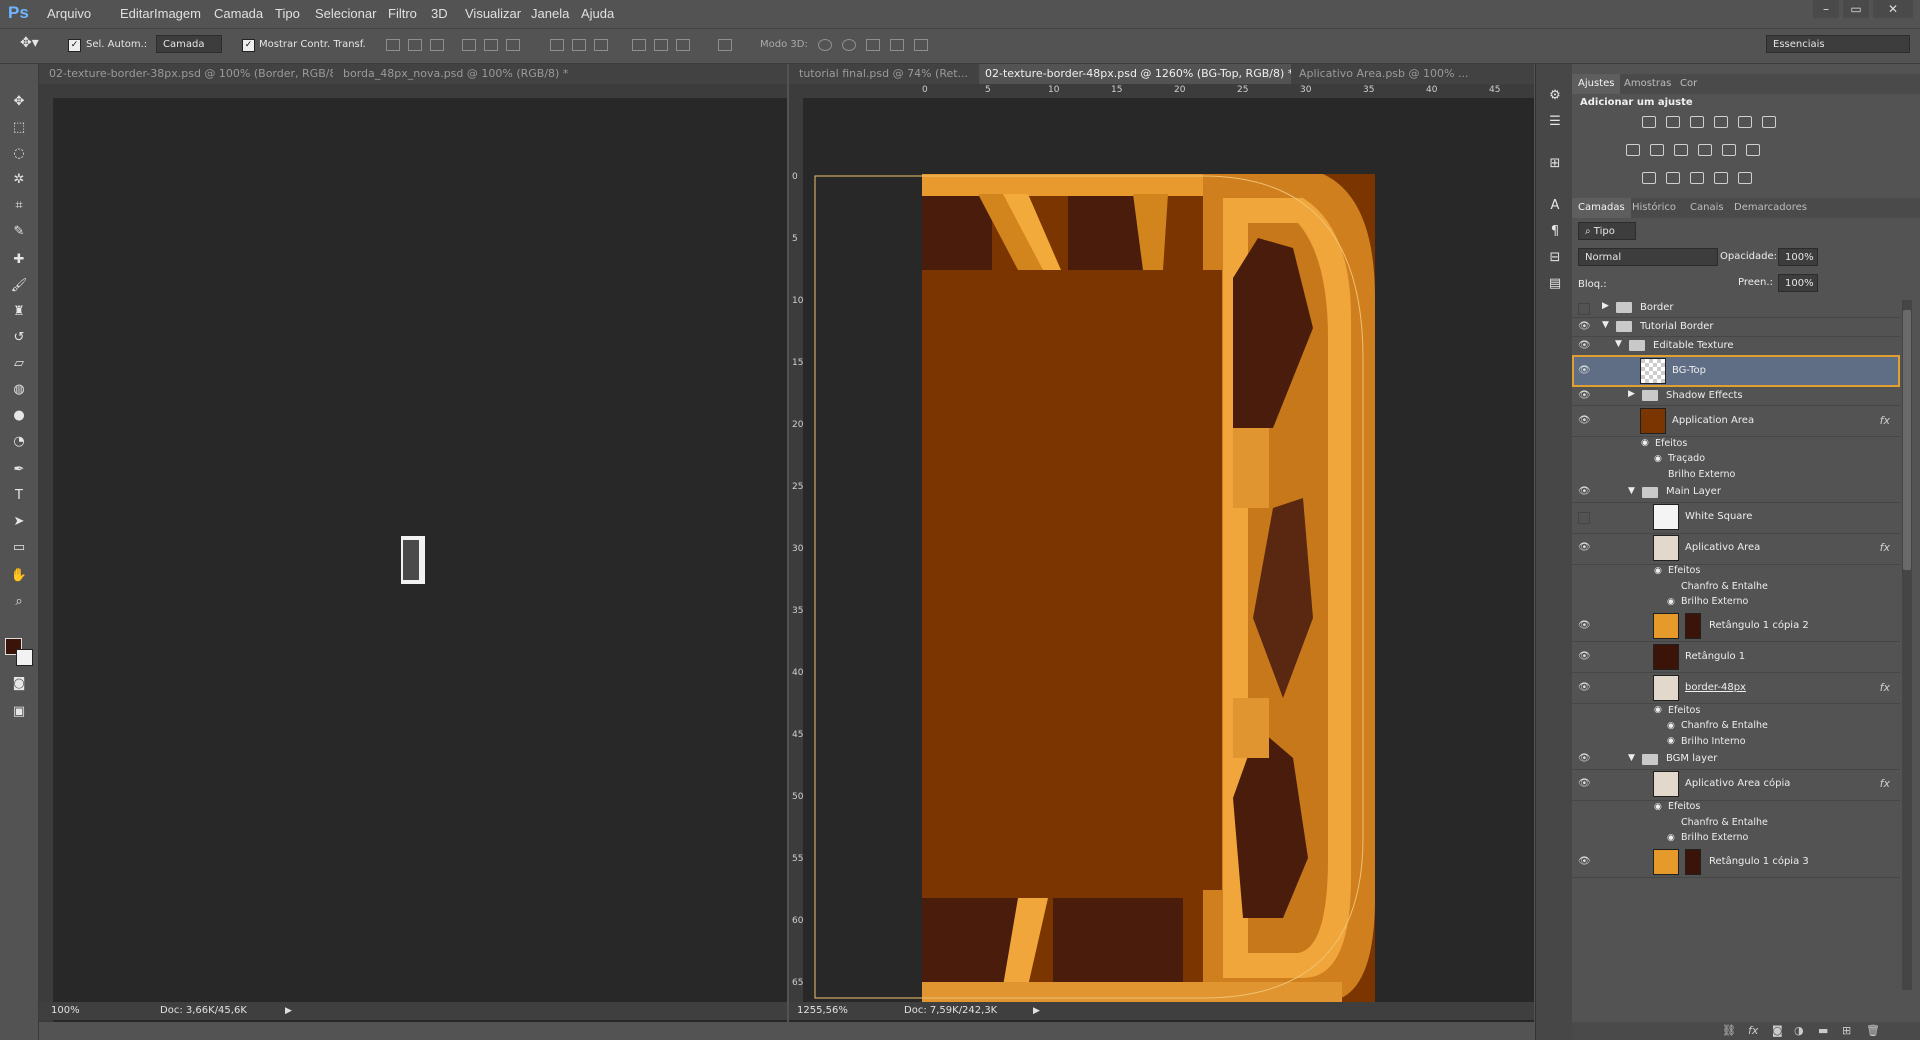 The width and height of the screenshot is (1920, 1040). What do you see at coordinates (550, 13) in the screenshot?
I see `menu-janela: Janela` at bounding box center [550, 13].